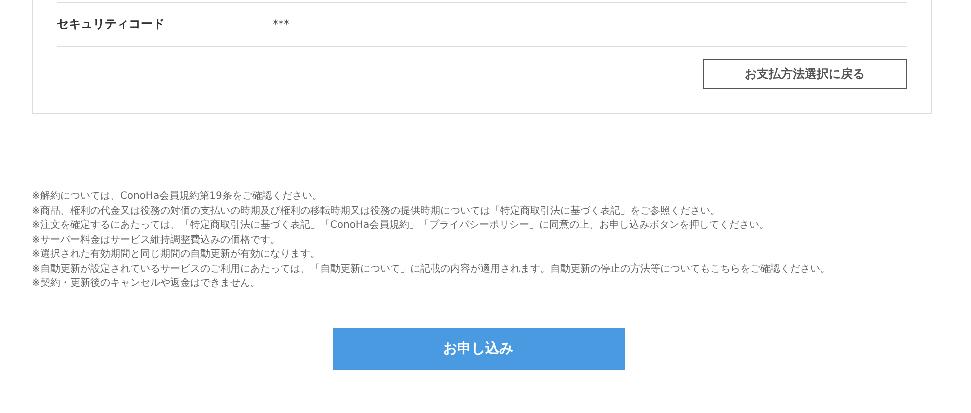 The height and width of the screenshot is (413, 971). What do you see at coordinates (147, 284) in the screenshot?
I see `note-text: ※契約・更新後のキャンセルや返金はできません。` at bounding box center [147, 284].